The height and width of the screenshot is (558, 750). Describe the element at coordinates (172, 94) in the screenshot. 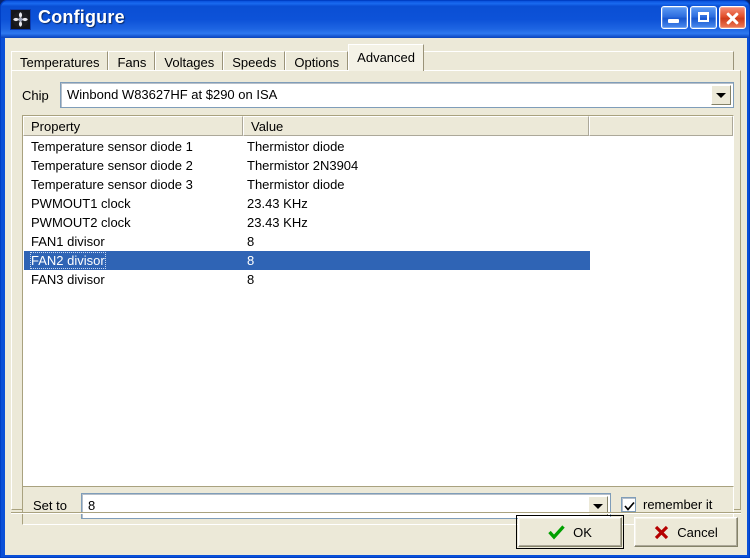

I see `chip-combobox-value: Winbond W83627HF at $290 on ISA` at that location.